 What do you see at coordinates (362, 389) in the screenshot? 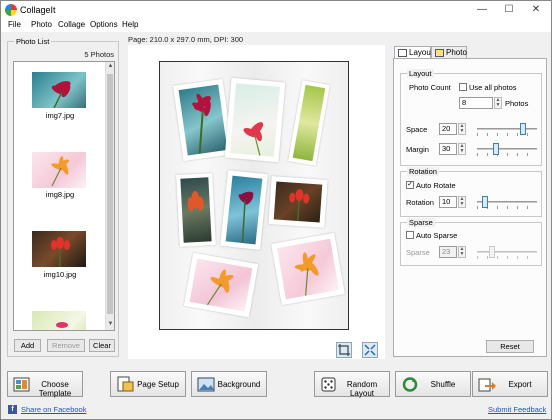
I see `random-layout-label: Random Layout` at bounding box center [362, 389].